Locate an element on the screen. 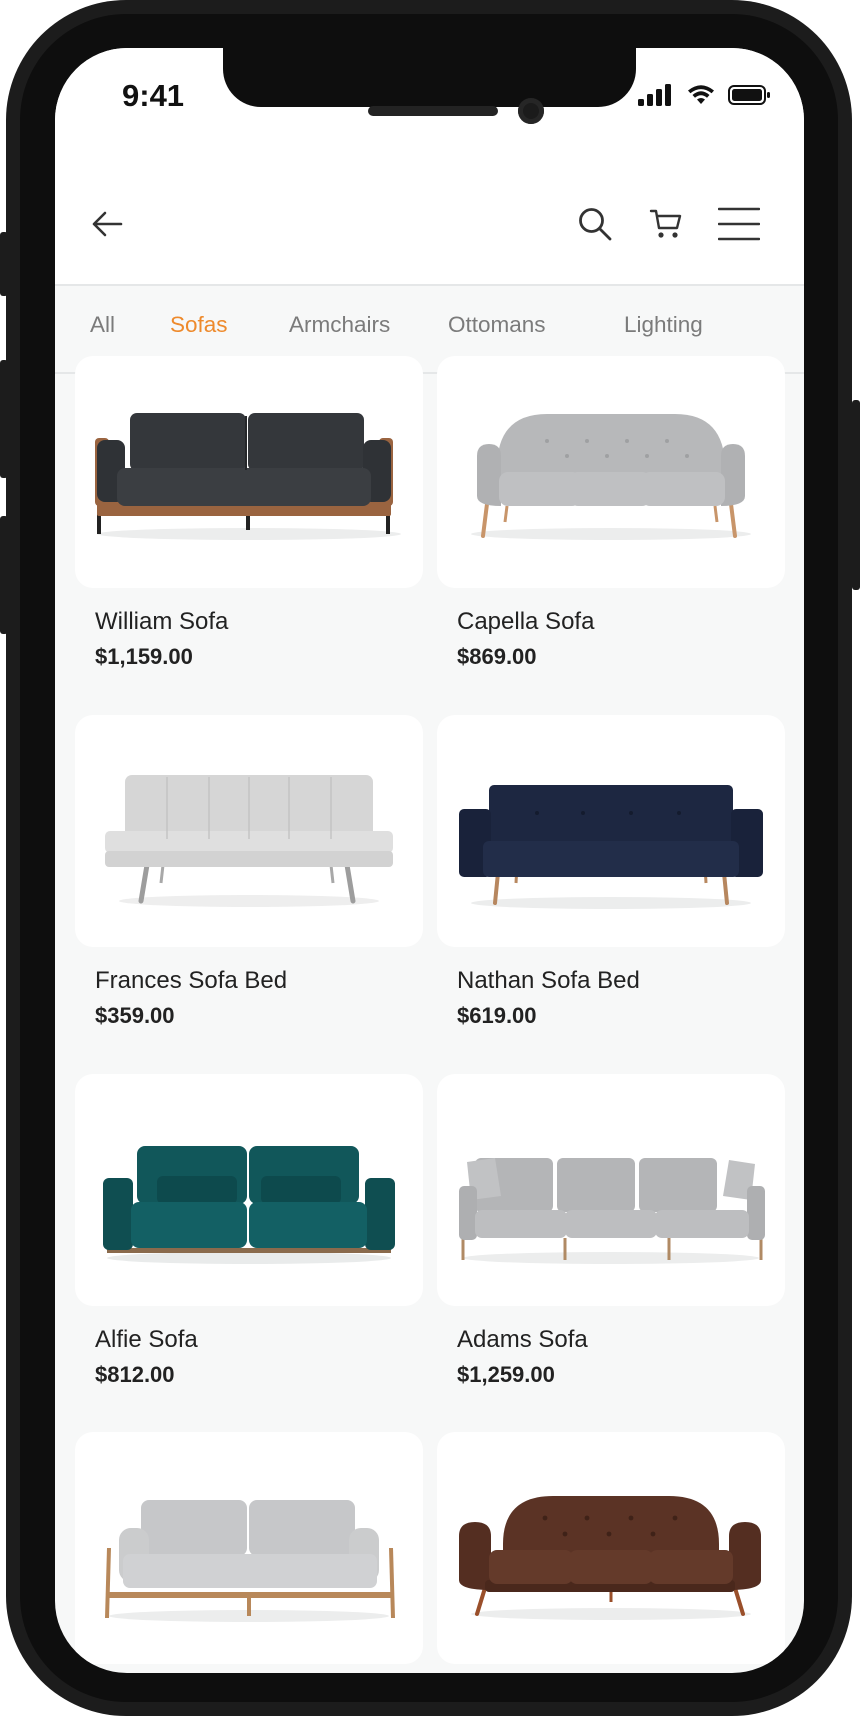  product-name: William Sofa is located at coordinates (259, 622).